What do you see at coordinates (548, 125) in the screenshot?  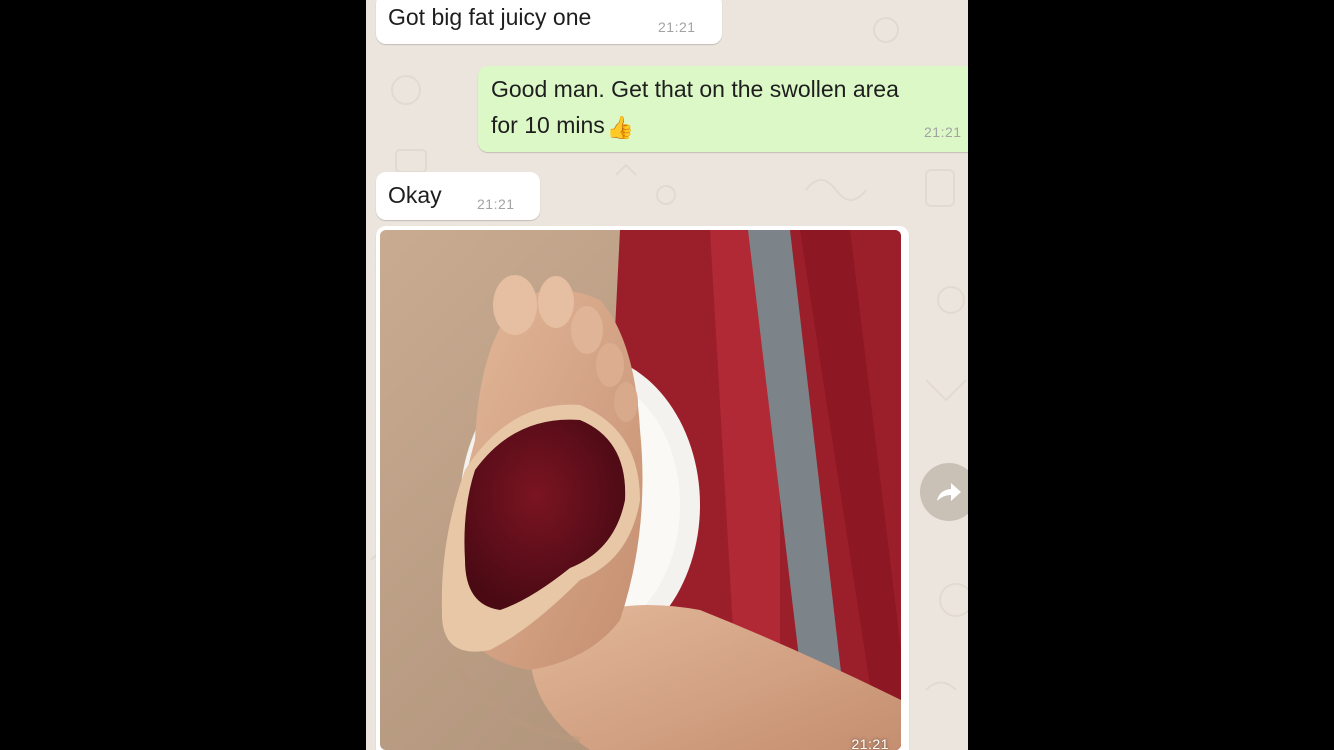 I see `message-text-line-2-words: for 10 mins` at bounding box center [548, 125].